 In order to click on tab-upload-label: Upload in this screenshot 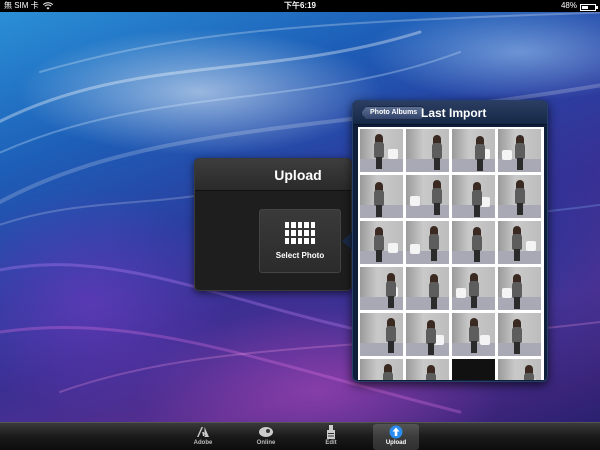, I will do `click(396, 443)`.